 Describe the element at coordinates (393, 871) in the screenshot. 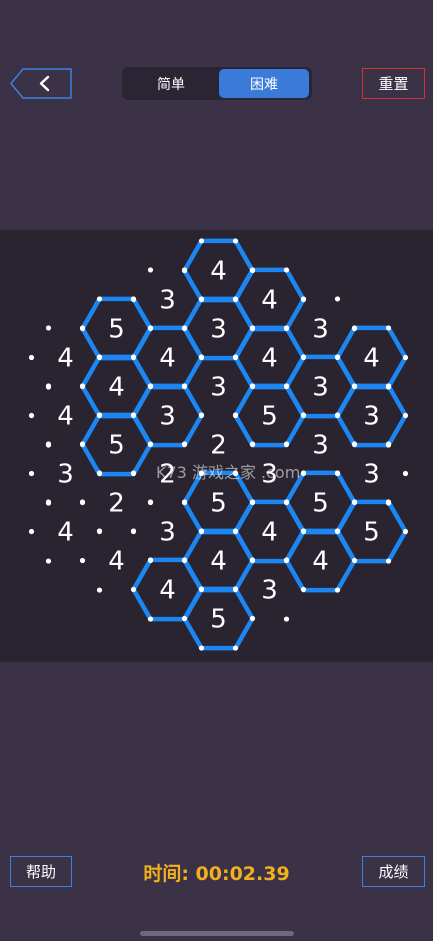

I see `score-button: 成绩` at that location.